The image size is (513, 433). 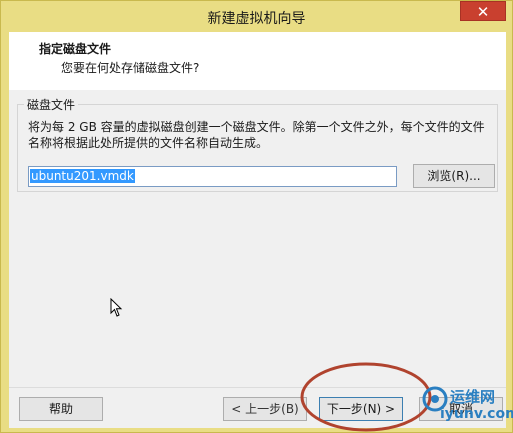 I want to click on close-icon: ✕, so click(x=483, y=12).